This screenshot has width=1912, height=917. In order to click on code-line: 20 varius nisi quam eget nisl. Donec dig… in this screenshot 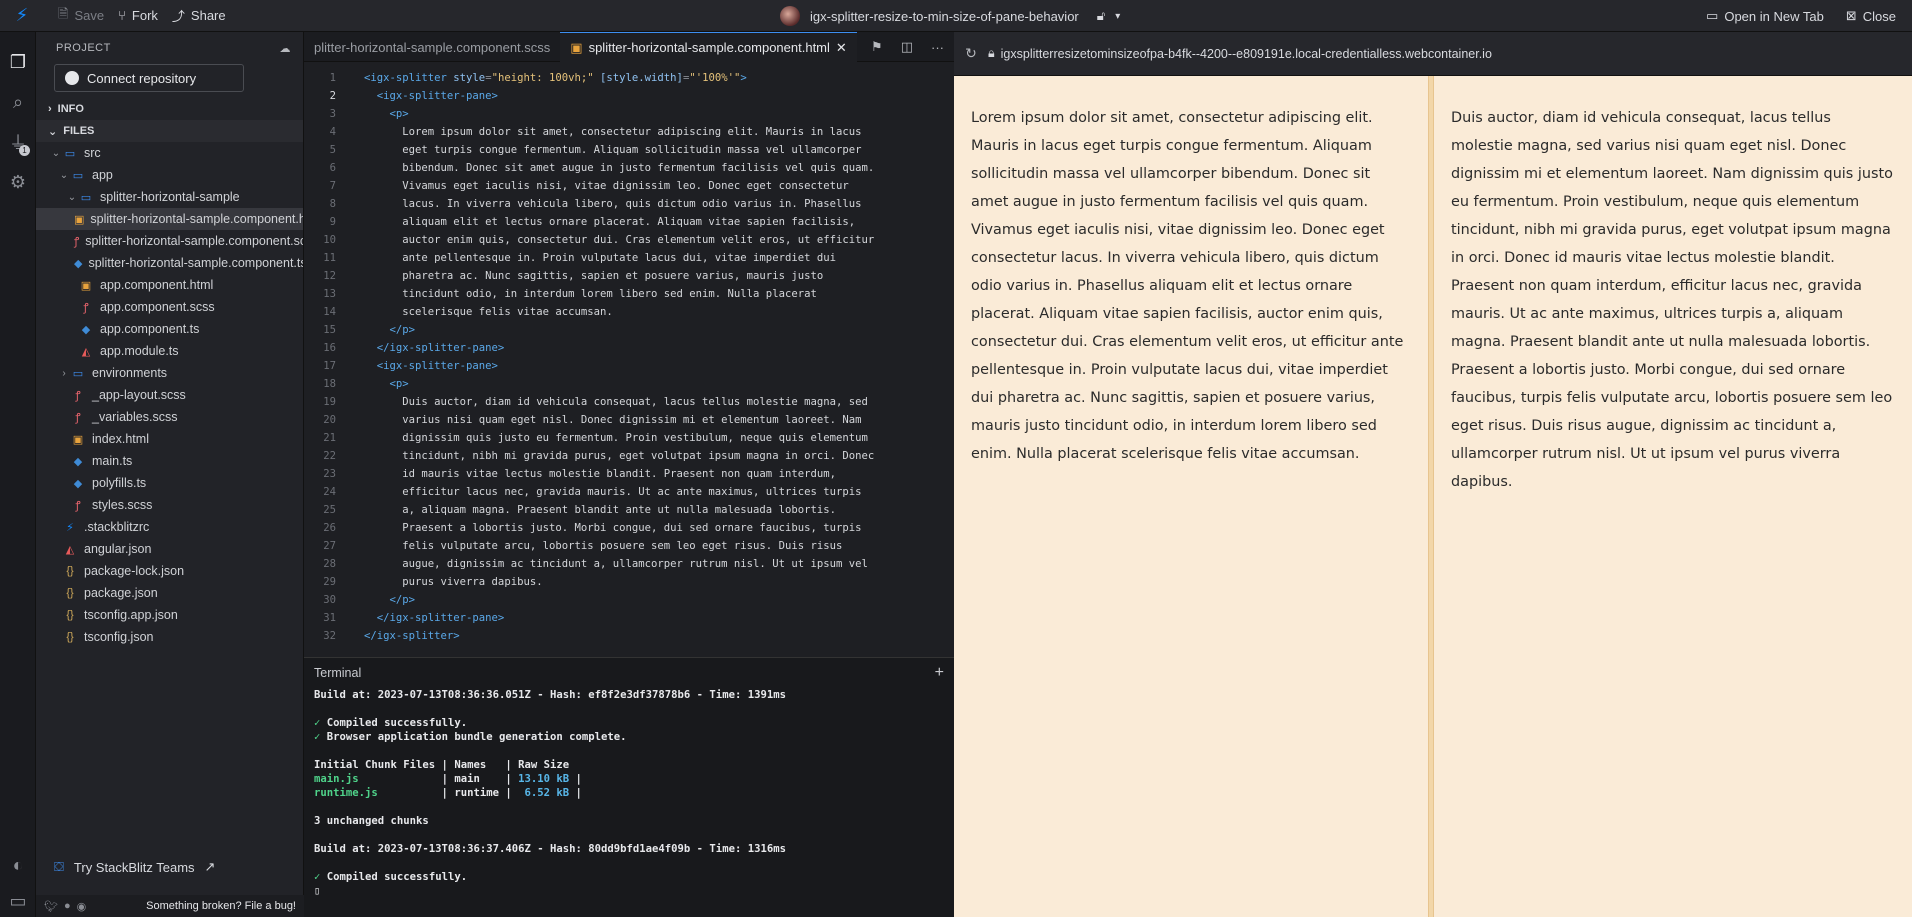, I will do `click(629, 423)`.